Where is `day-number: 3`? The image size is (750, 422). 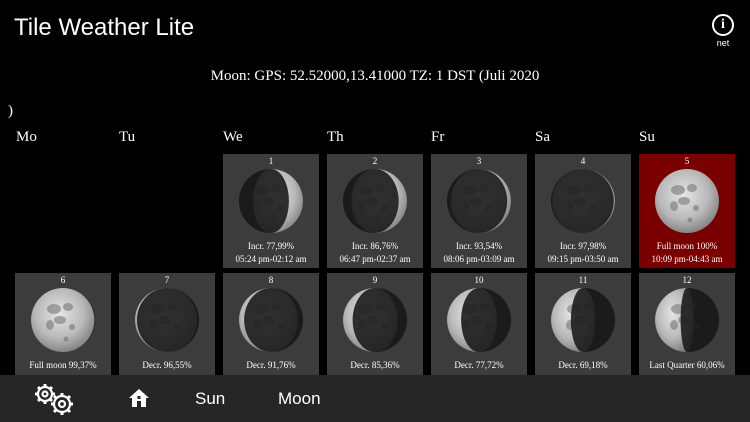 day-number: 3 is located at coordinates (479, 161).